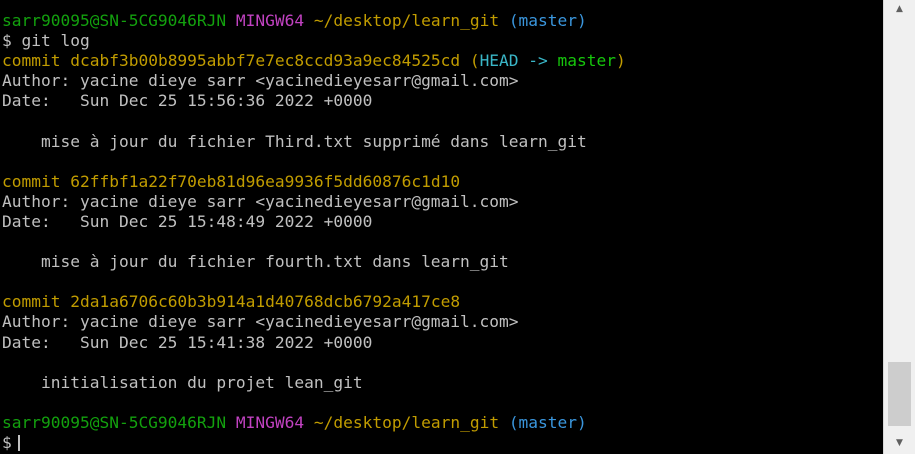 The width and height of the screenshot is (915, 461). I want to click on commit-hash: 2da1a6706c60b3b914a1d40768dcb6792a417ce8, so click(265, 302).